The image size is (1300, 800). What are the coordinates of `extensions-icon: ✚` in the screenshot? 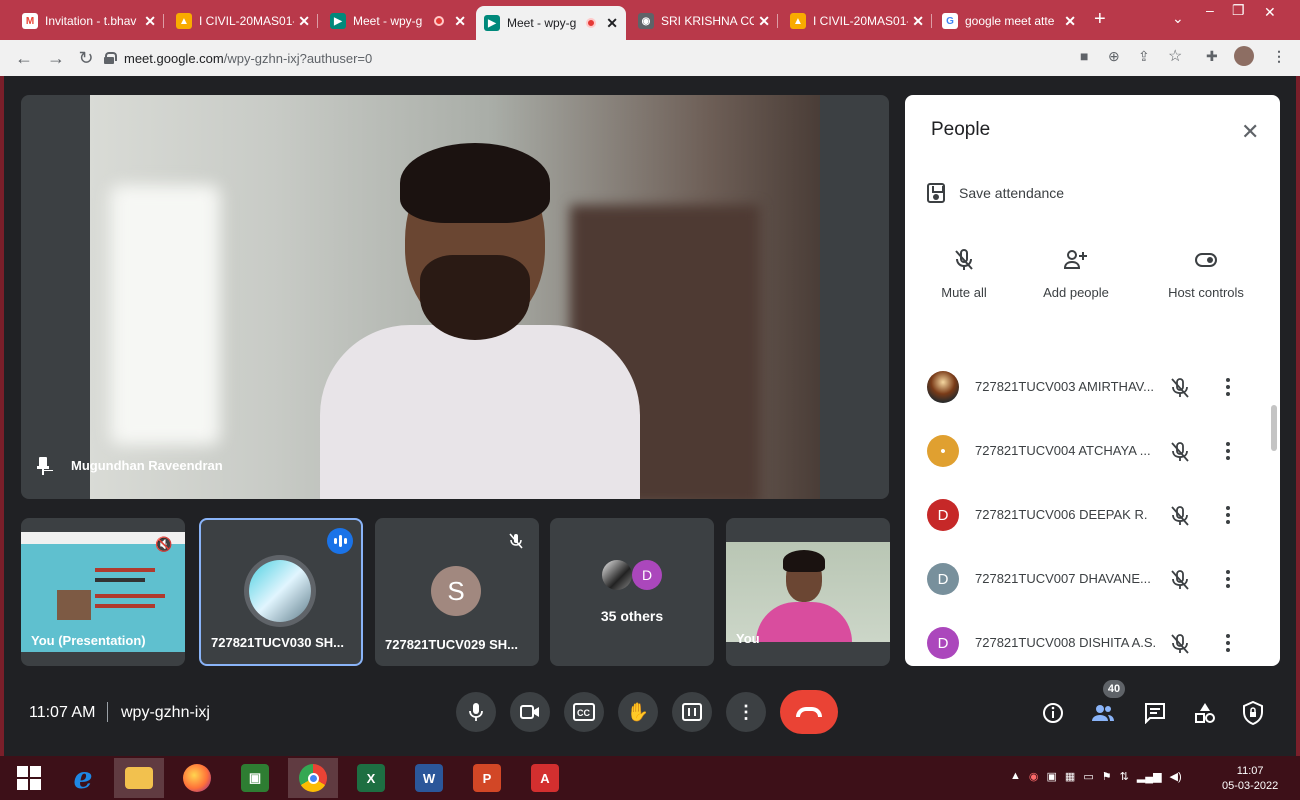 It's located at (1212, 56).